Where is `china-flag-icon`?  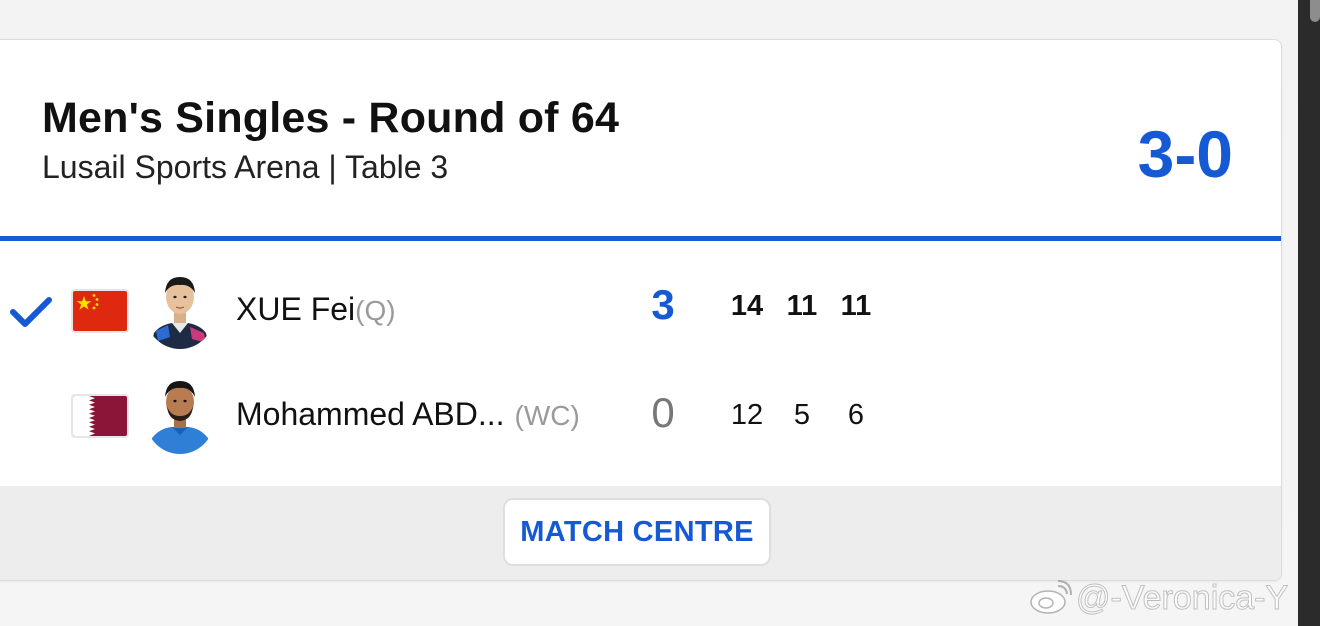
china-flag-icon is located at coordinates (100, 311).